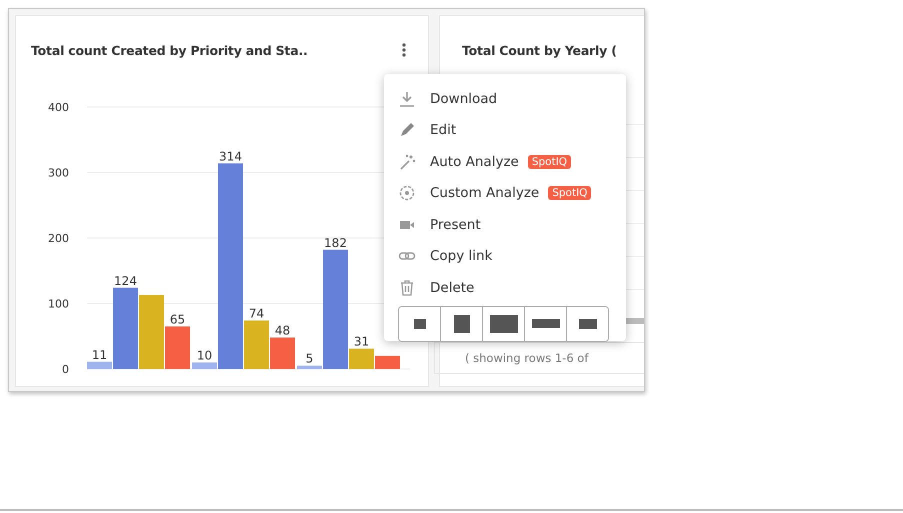 The width and height of the screenshot is (903, 513). I want to click on data-label: 11, so click(100, 355).